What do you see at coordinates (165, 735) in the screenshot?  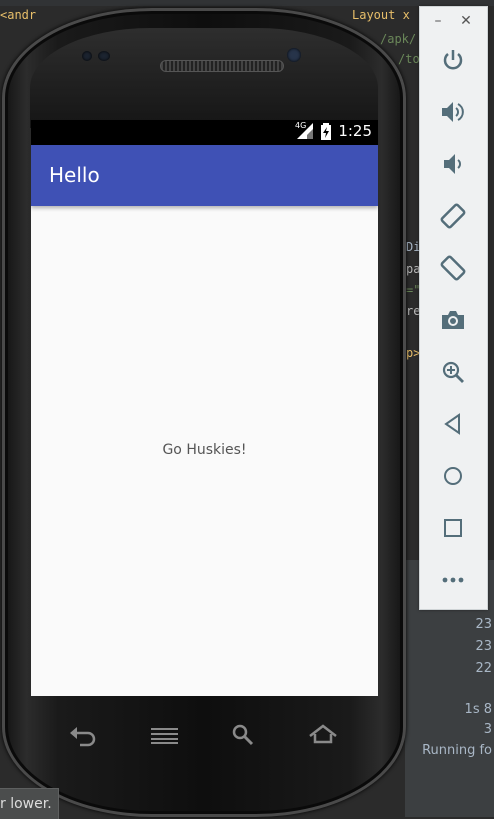 I see `menu-icon` at bounding box center [165, 735].